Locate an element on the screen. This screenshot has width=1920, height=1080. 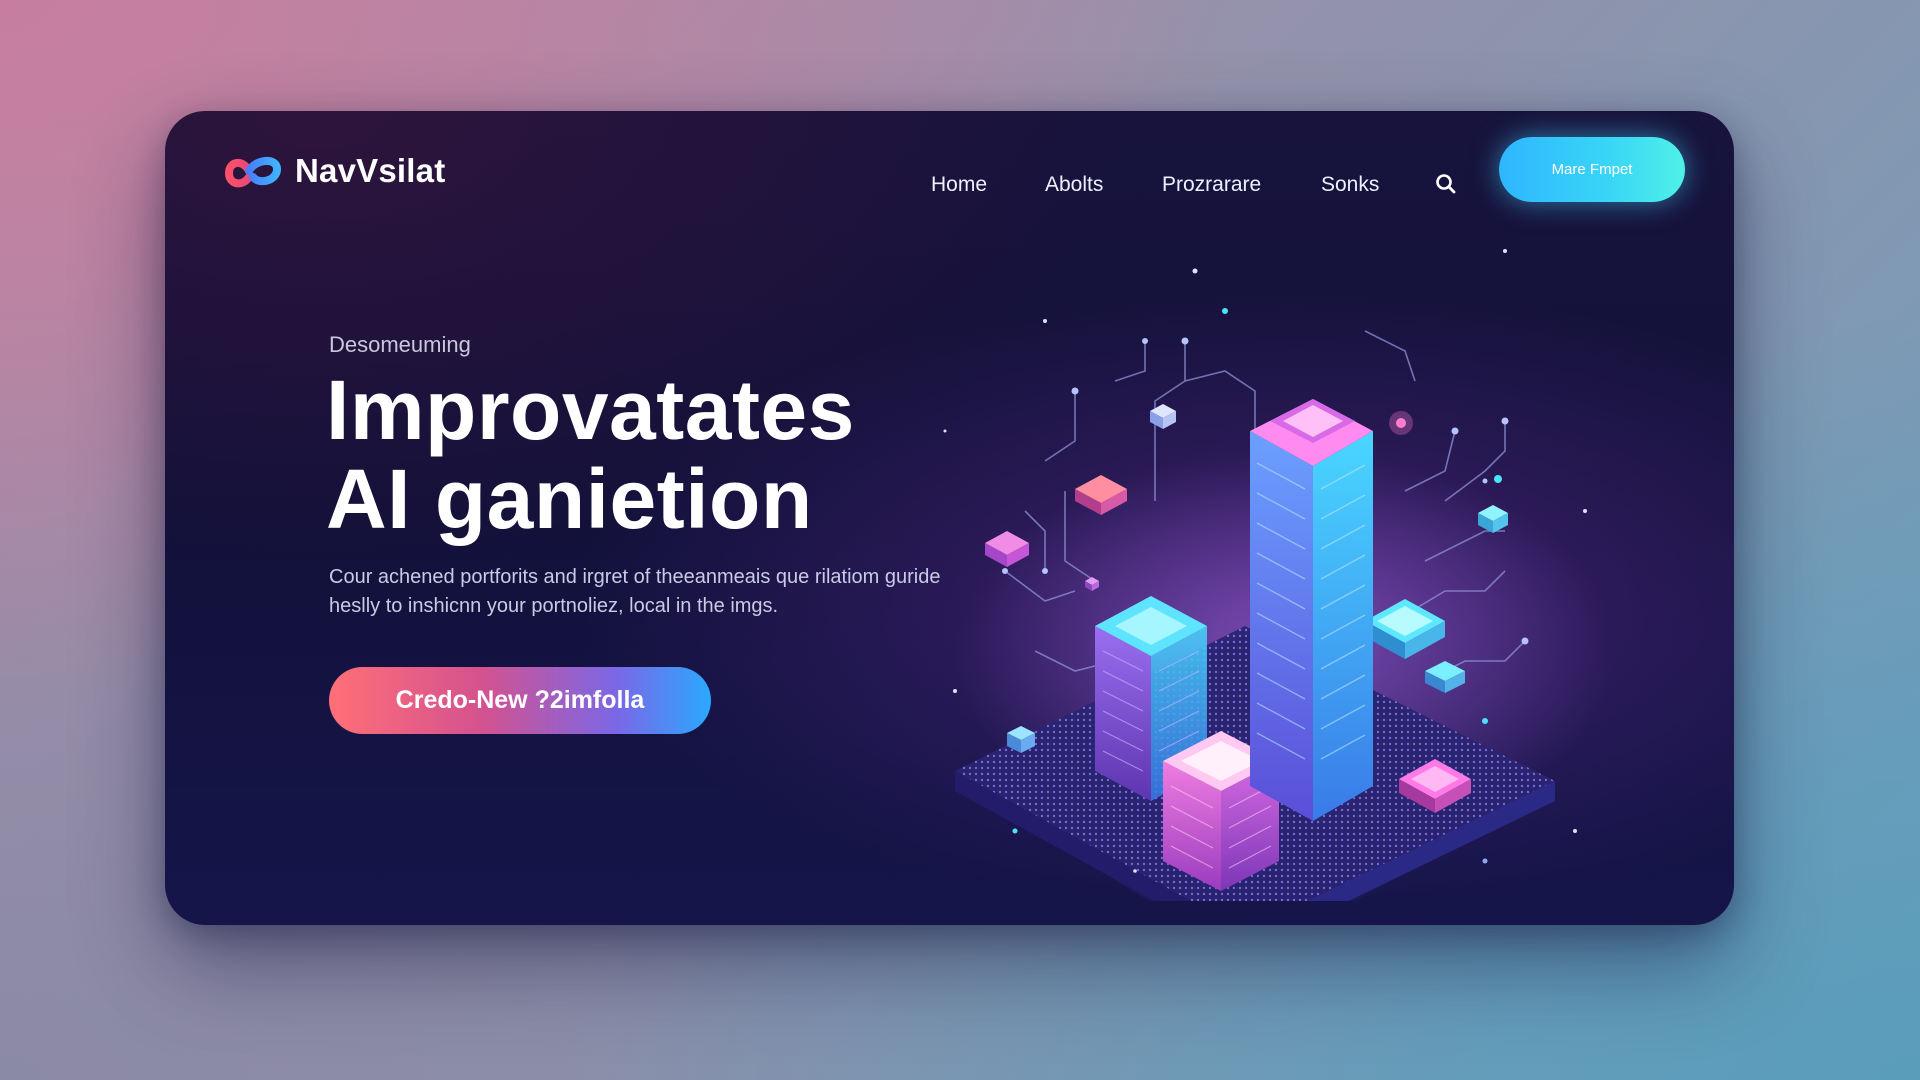
nav-link-home: Home is located at coordinates (959, 185).